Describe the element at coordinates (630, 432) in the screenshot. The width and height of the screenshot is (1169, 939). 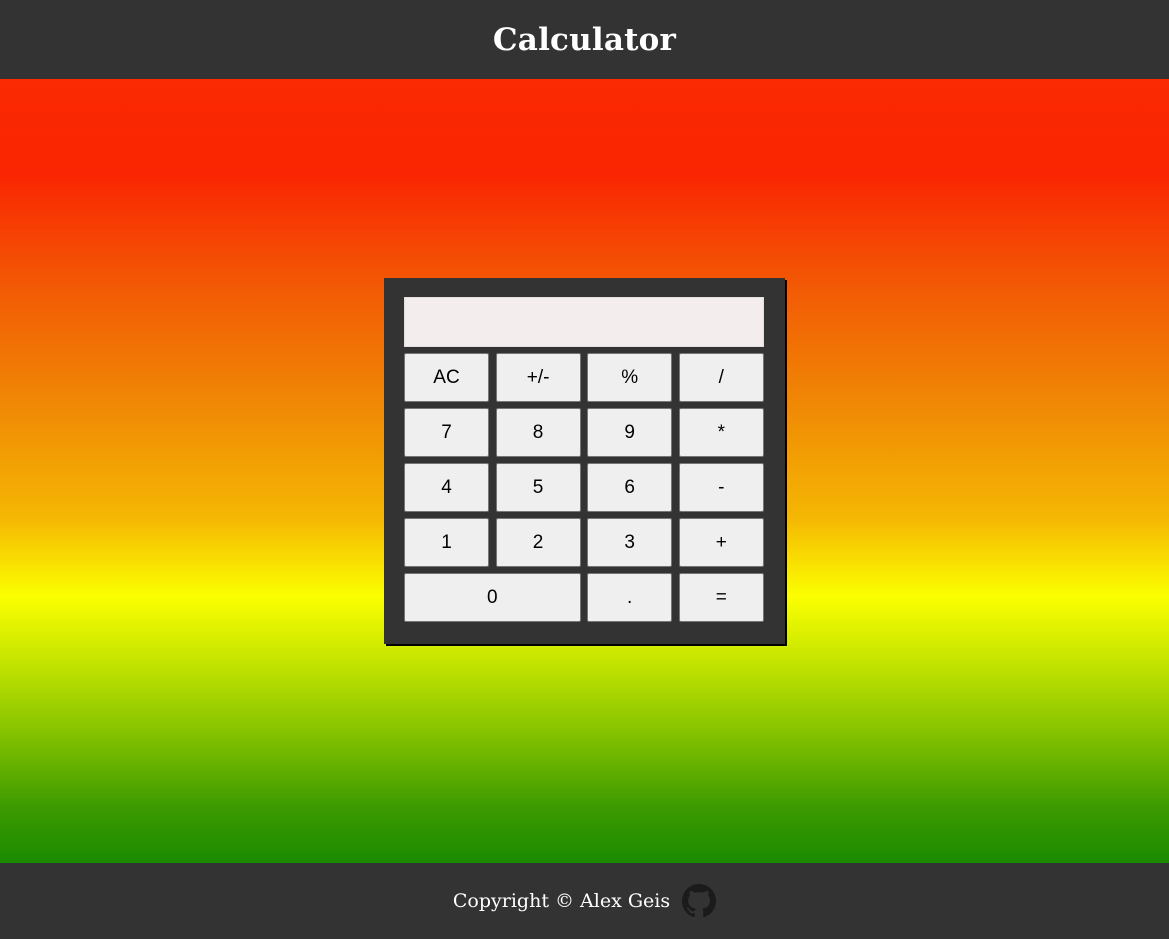
I see `digit-9-button: 9` at that location.